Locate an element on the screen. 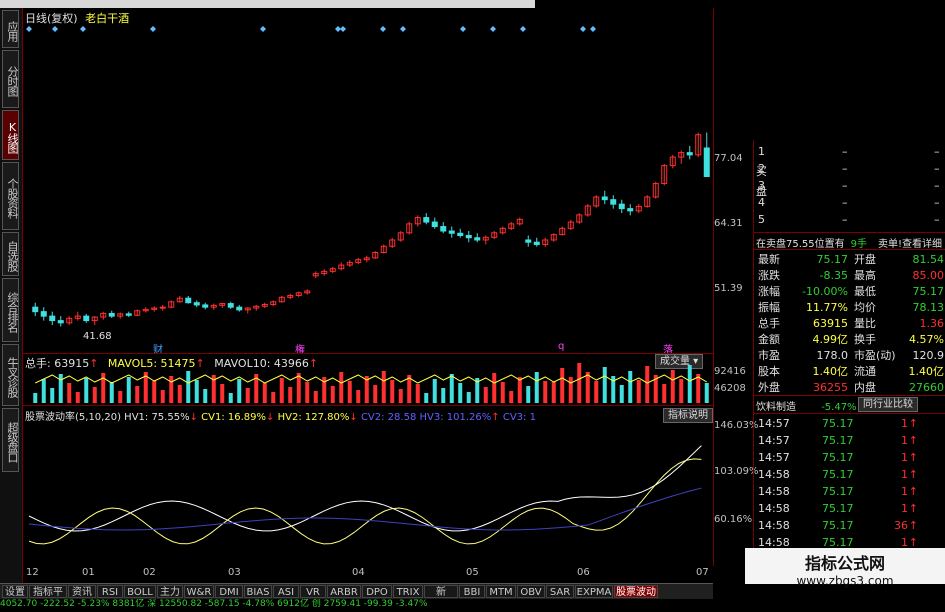  order-book-row: 2 – – is located at coordinates (851, 168).